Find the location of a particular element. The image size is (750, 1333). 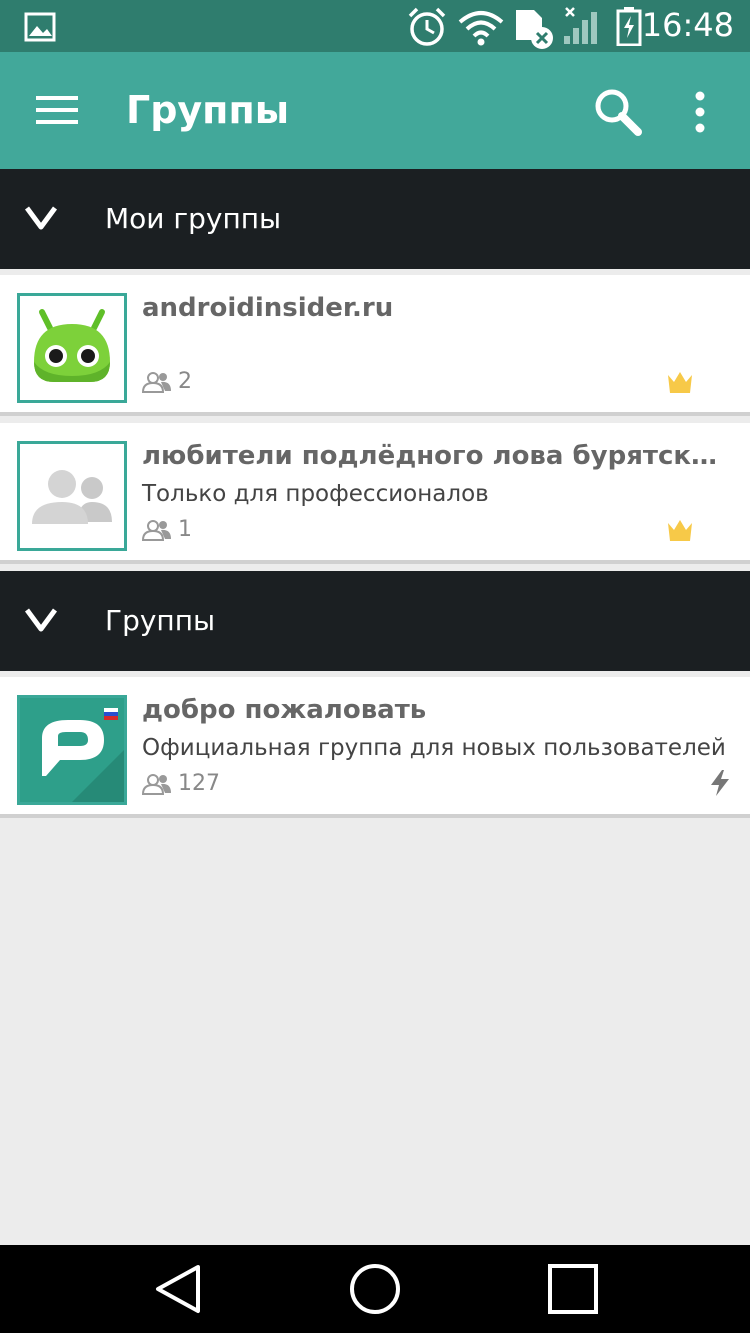

back-icon is located at coordinates (178, 1289).